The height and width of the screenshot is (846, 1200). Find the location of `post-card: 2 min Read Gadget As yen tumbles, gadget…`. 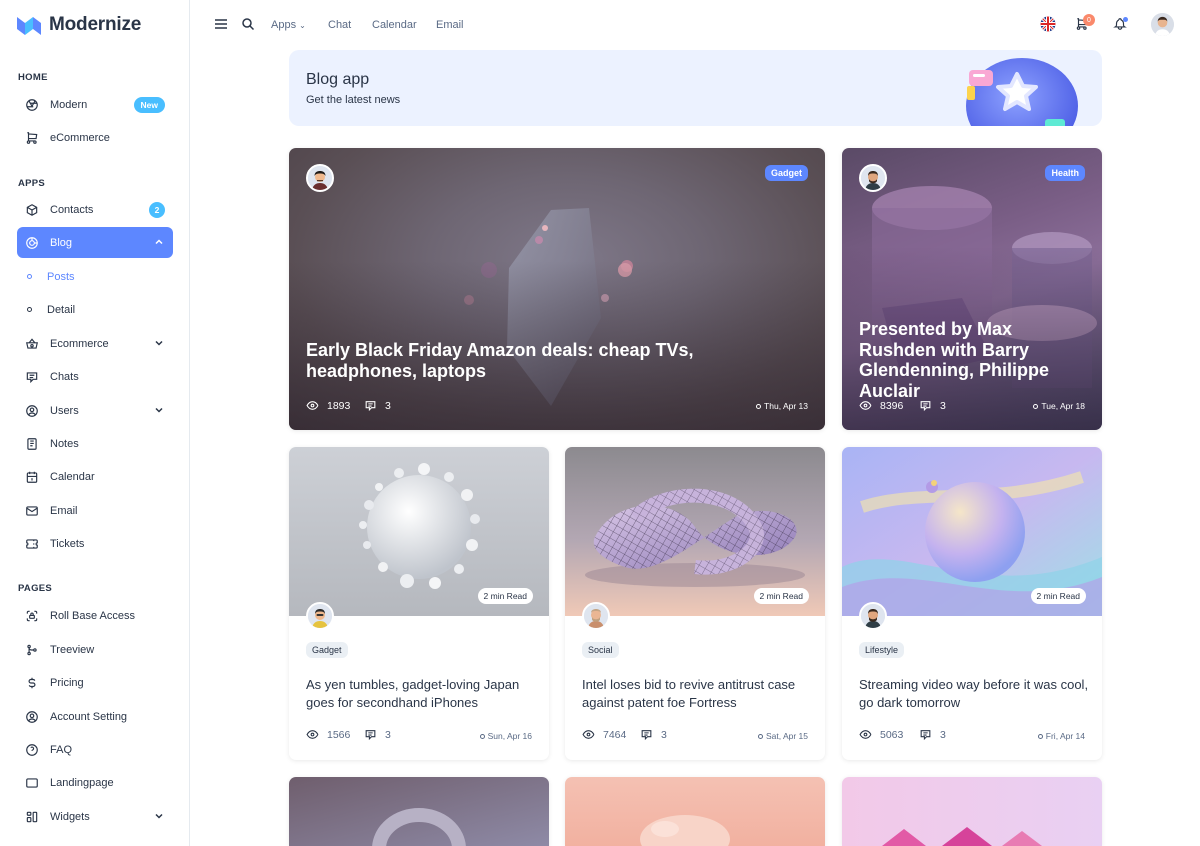

post-card: 2 min Read Gadget As yen tumbles, gadget… is located at coordinates (419, 603).